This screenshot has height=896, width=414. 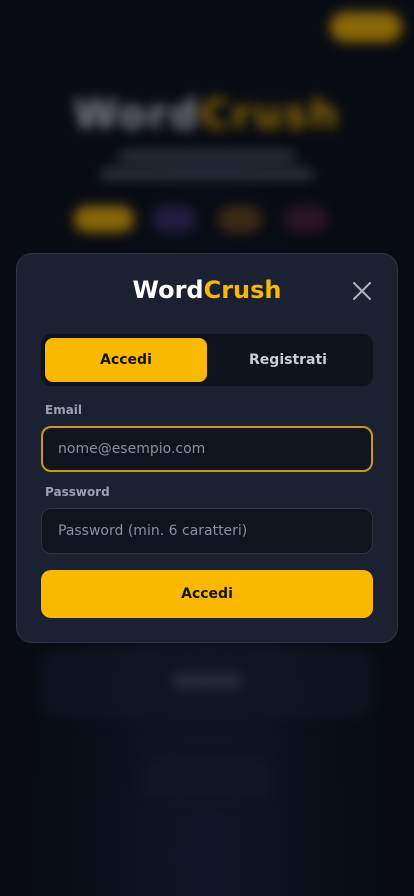 I want to click on background-button, so click(x=207, y=778).